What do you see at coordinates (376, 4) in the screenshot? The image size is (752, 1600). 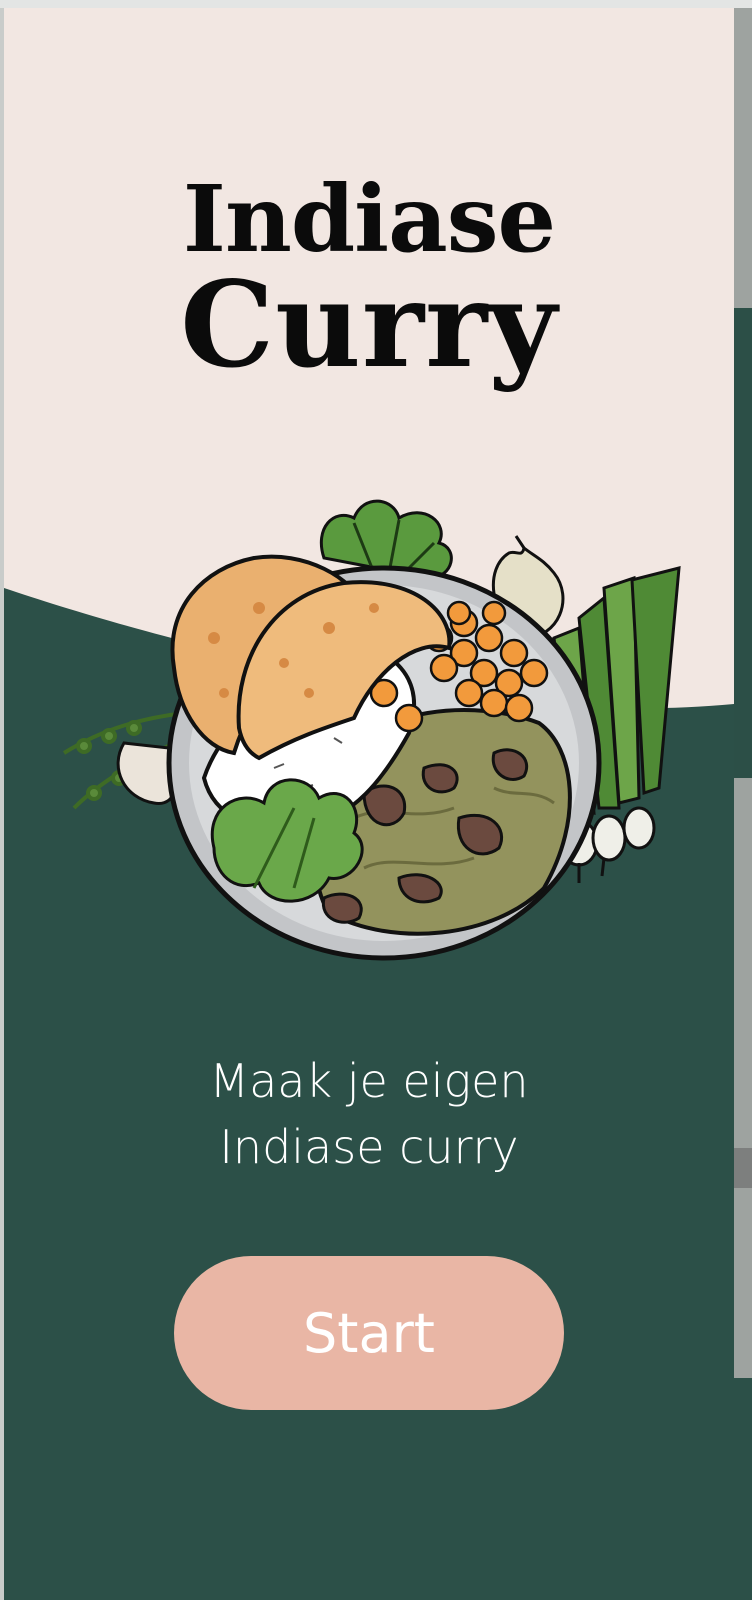 I see `window-top-strip` at bounding box center [376, 4].